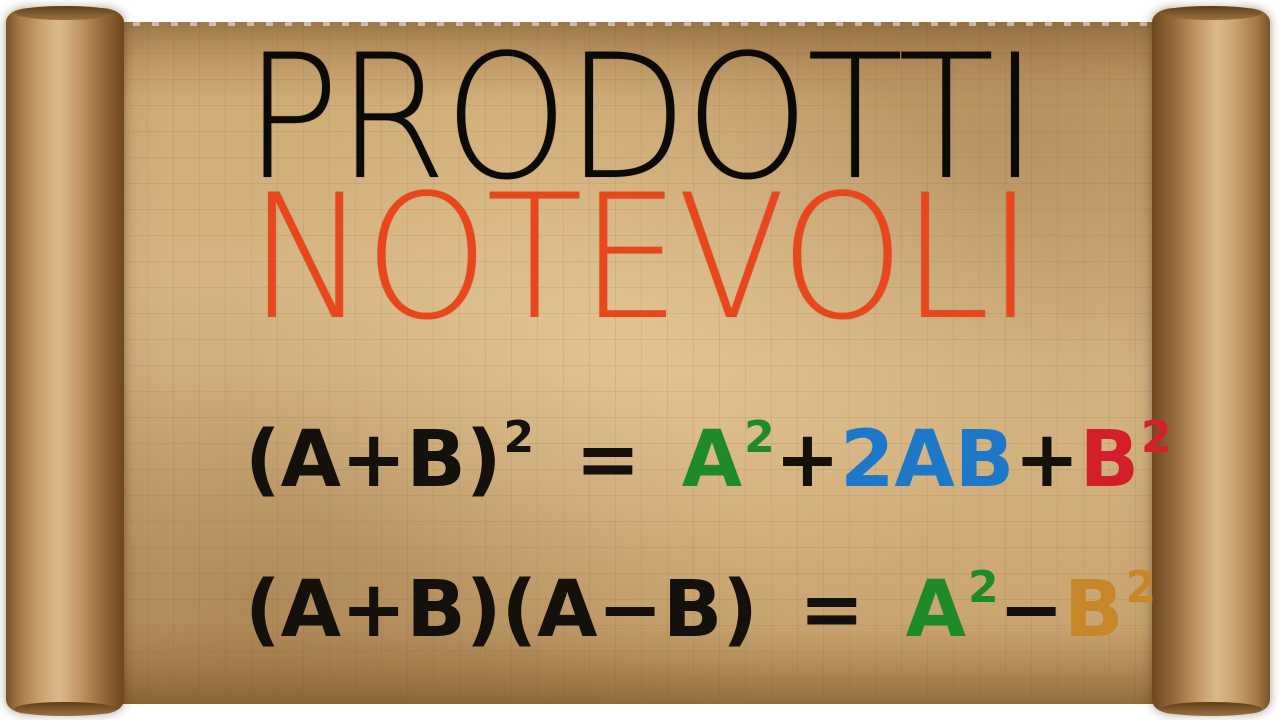 This screenshot has height=720, width=1280. I want to click on formula-lhs: (A+B)2, so click(389, 460).